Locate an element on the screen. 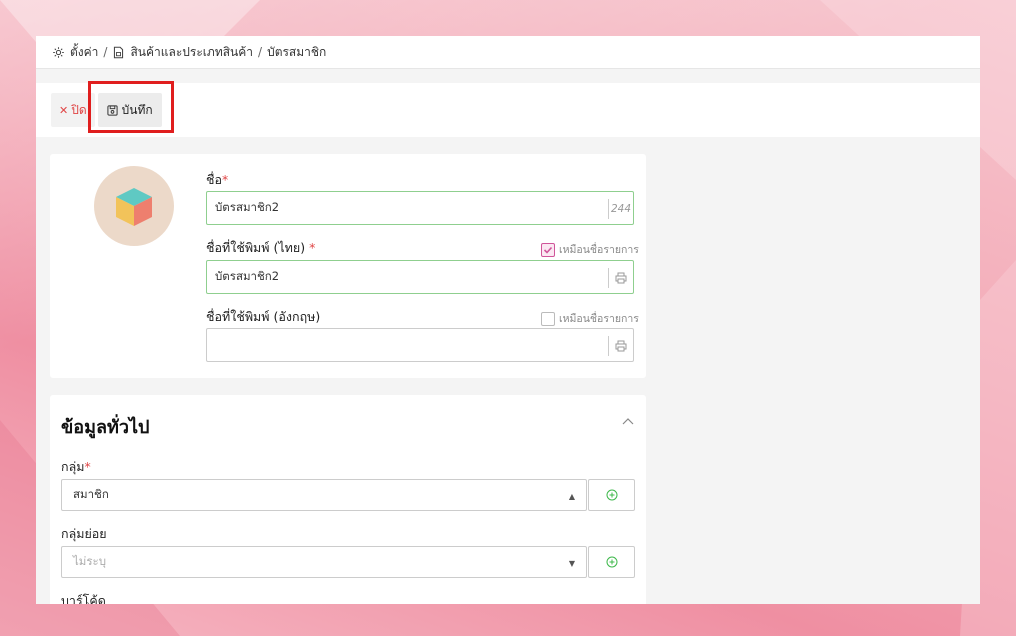 The height and width of the screenshot is (636, 1016). print-th-same-checkbox: เหมือนชื่อรายการ is located at coordinates (590, 249).